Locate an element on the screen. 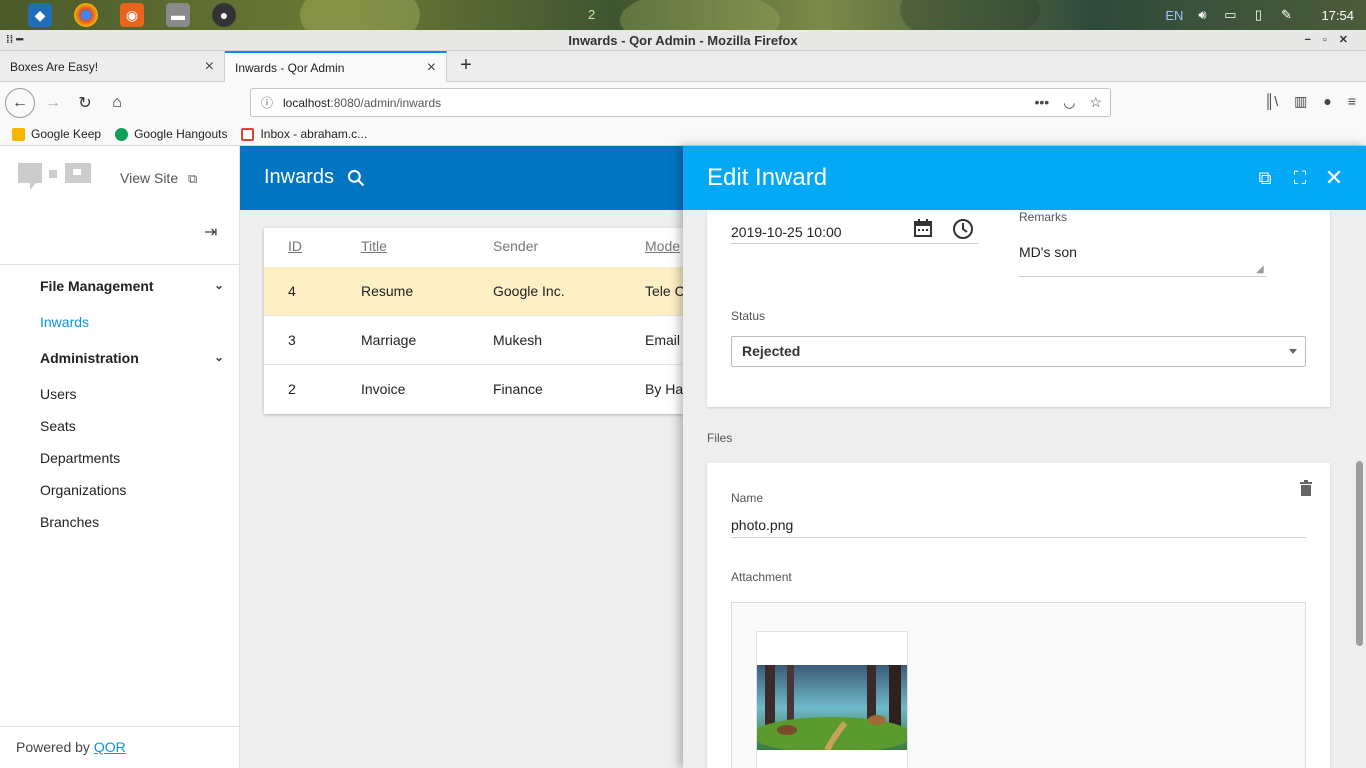  calendar-icon is located at coordinates (923, 228).